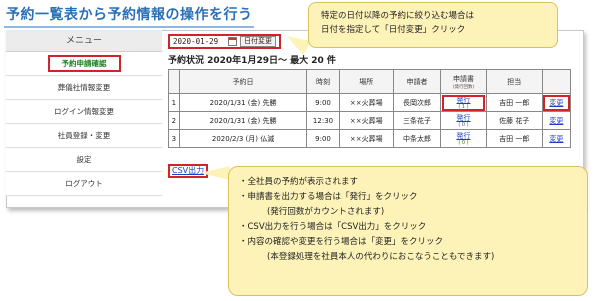 This screenshot has height=301, width=600. I want to click on sidebar-item-settings: 設定, so click(84, 160).